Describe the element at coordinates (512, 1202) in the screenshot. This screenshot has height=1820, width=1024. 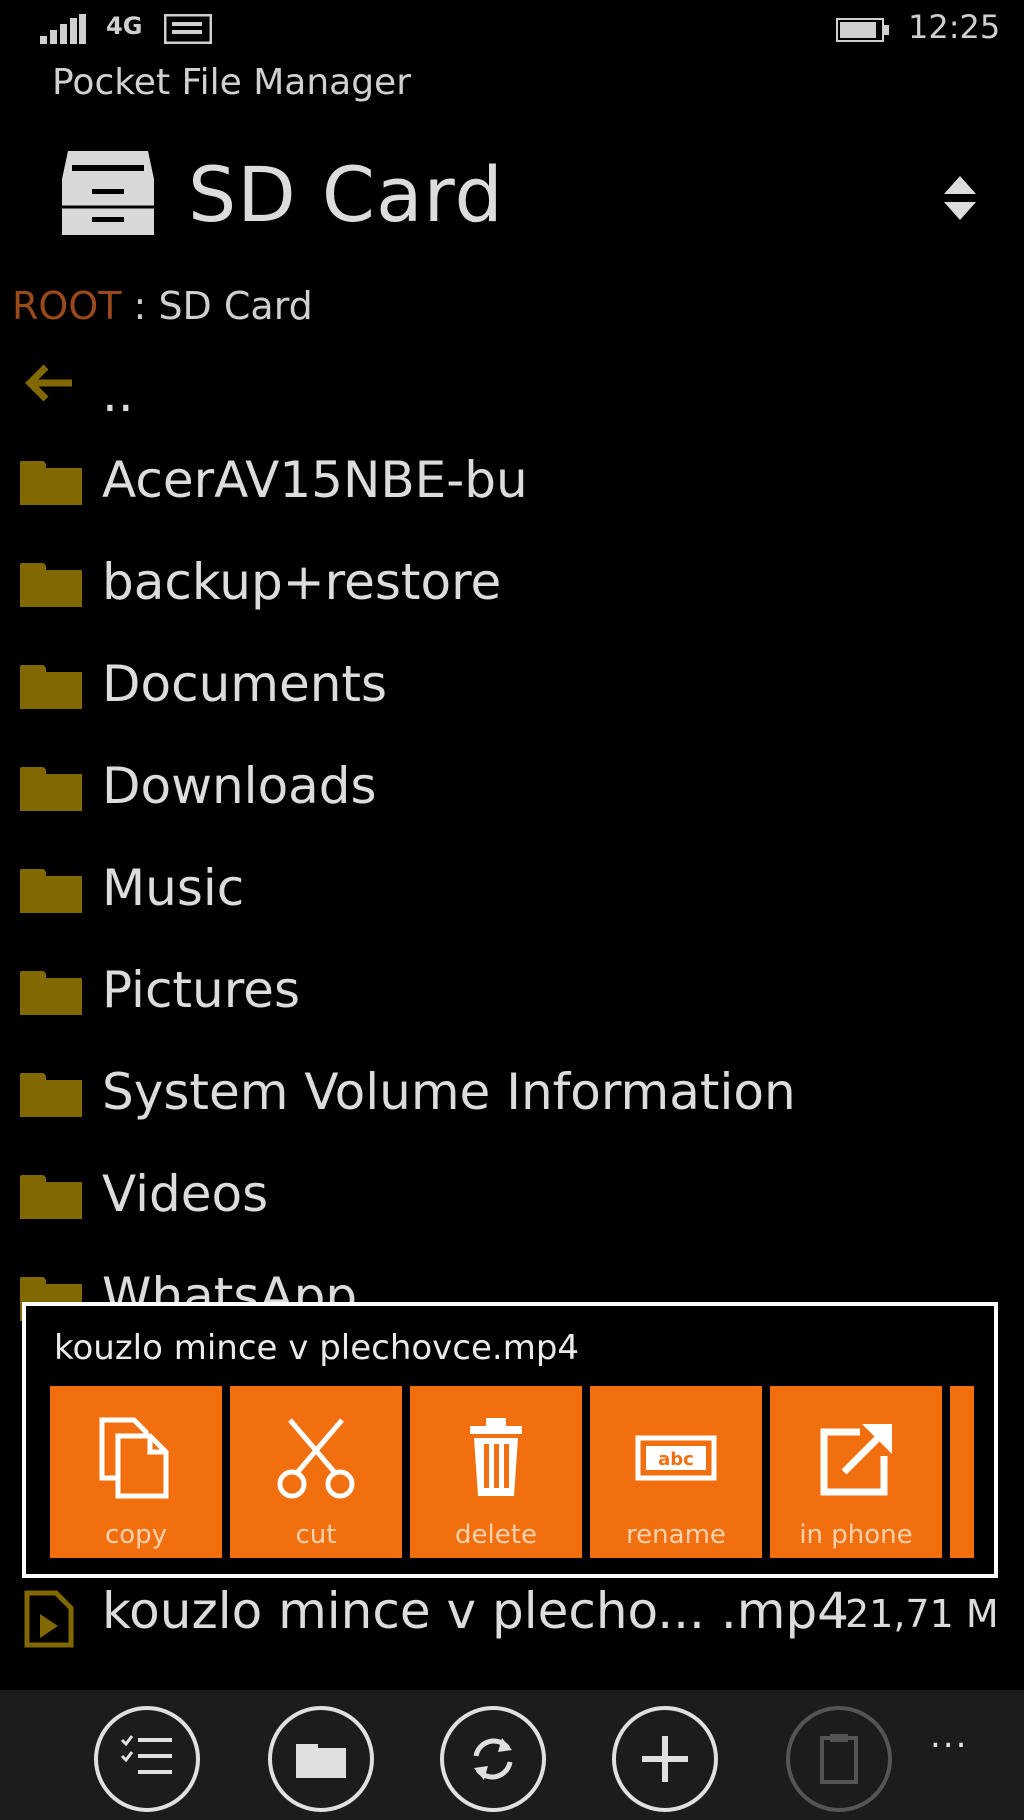
I see `list-item-folder: Videos` at that location.